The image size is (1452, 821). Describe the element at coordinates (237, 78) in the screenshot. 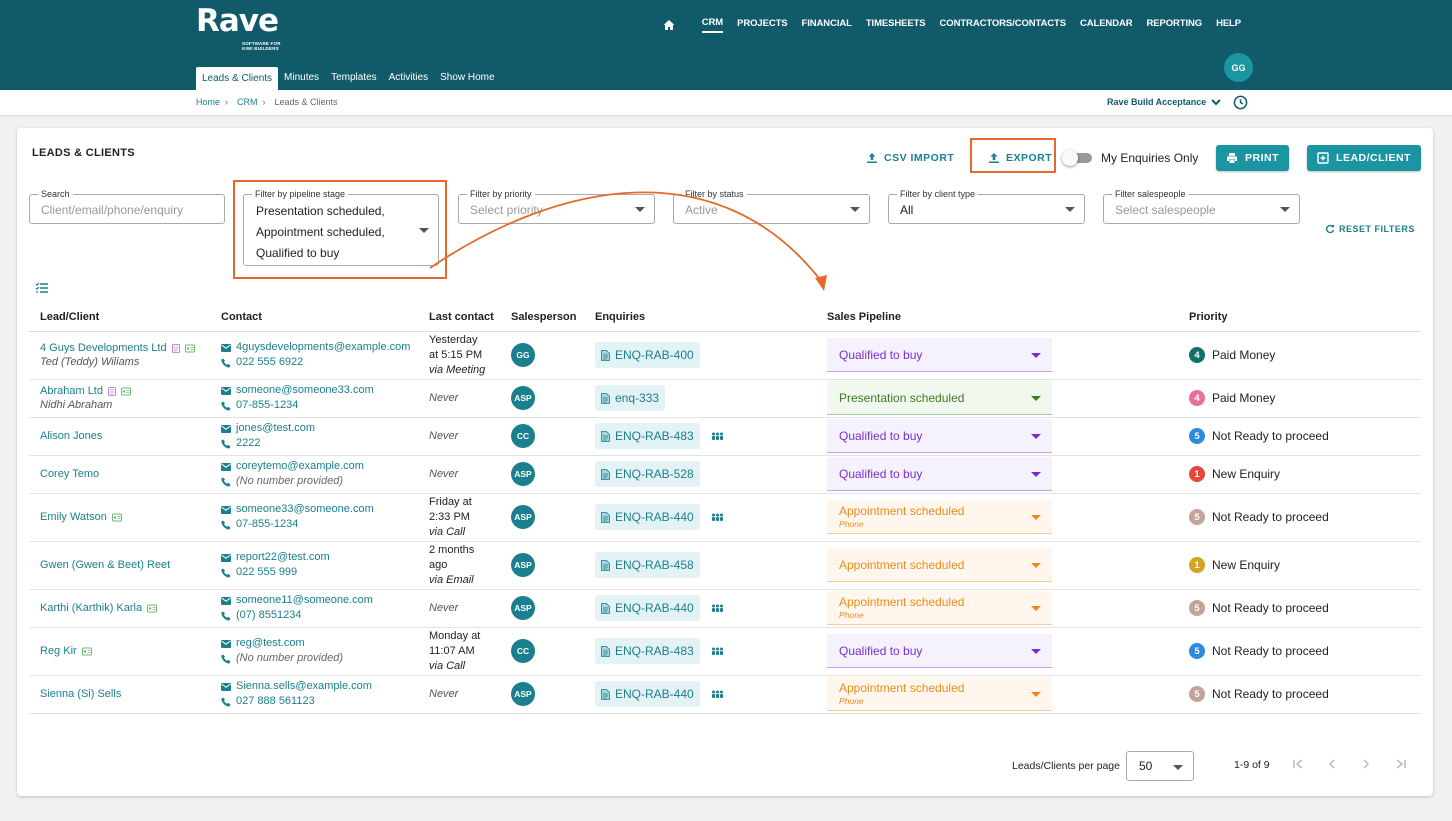

I see `tab-leads-clients: Leads & Clients` at that location.